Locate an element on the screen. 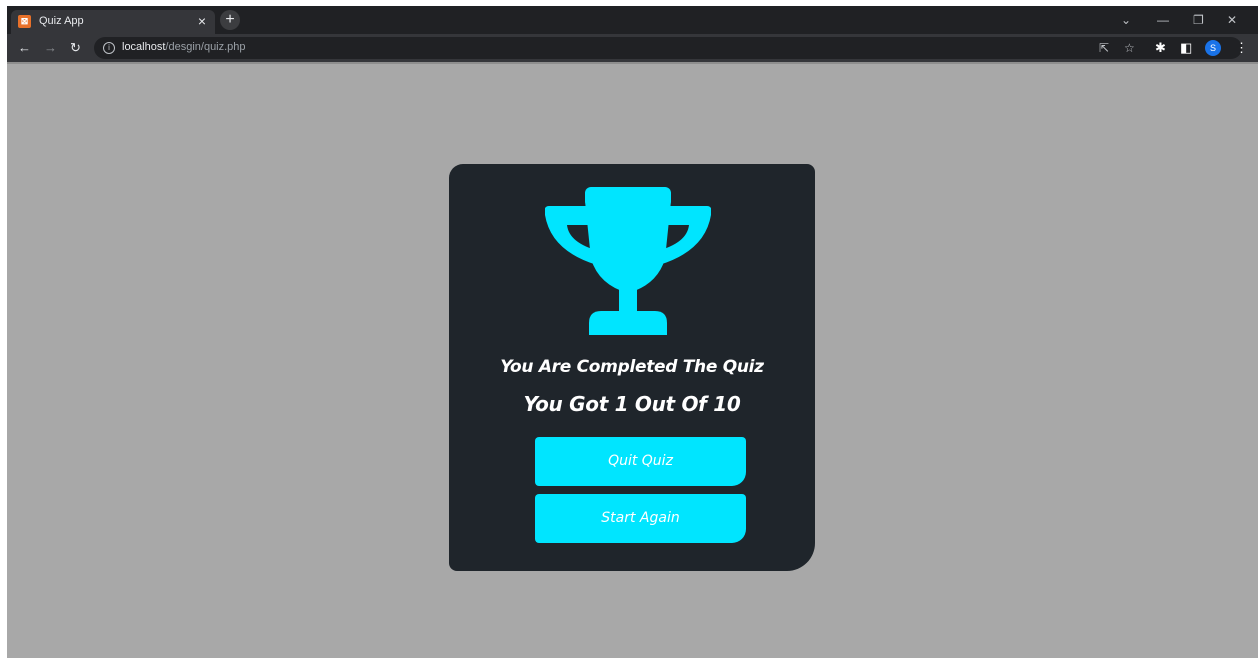 The height and width of the screenshot is (658, 1258). address-bar: i localhost/desgin/quiz.php ⇱ ☆ is located at coordinates (668, 48).